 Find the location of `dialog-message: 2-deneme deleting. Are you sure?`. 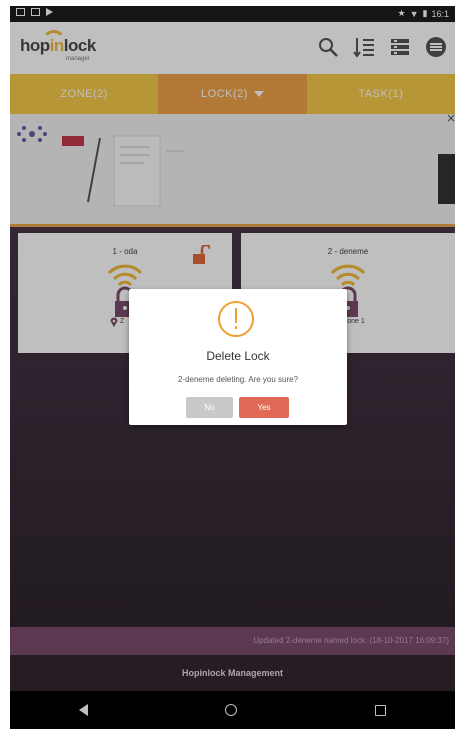

dialog-message: 2-deneme deleting. Are you sure? is located at coordinates (238, 379).